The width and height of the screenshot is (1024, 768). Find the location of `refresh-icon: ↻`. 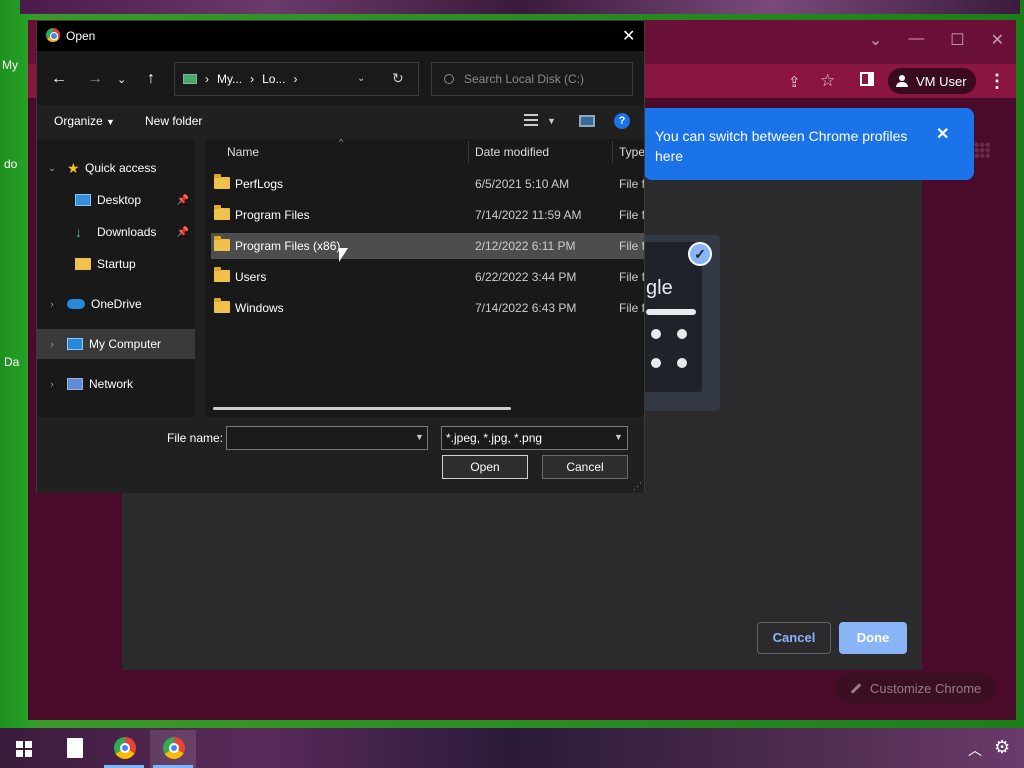

refresh-icon: ↻ is located at coordinates (398, 78).